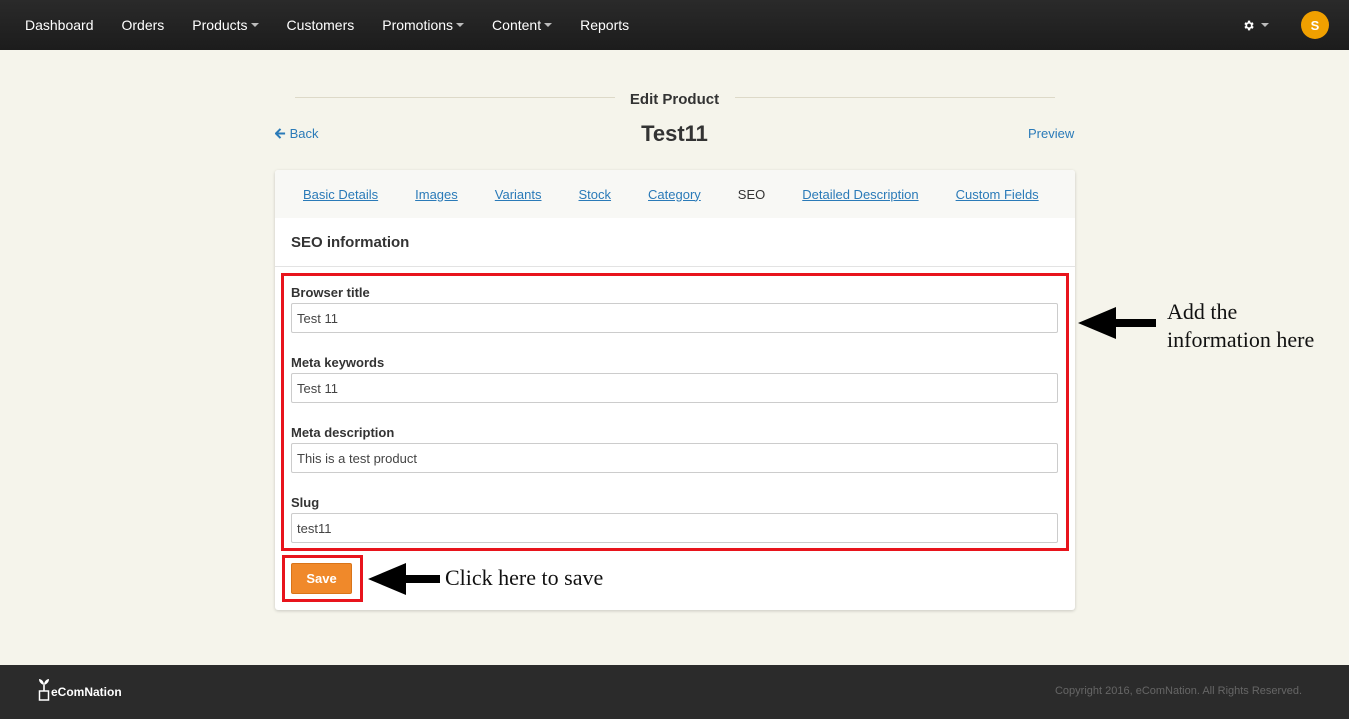 This screenshot has width=1349, height=719. I want to click on tab-category: Category, so click(674, 194).